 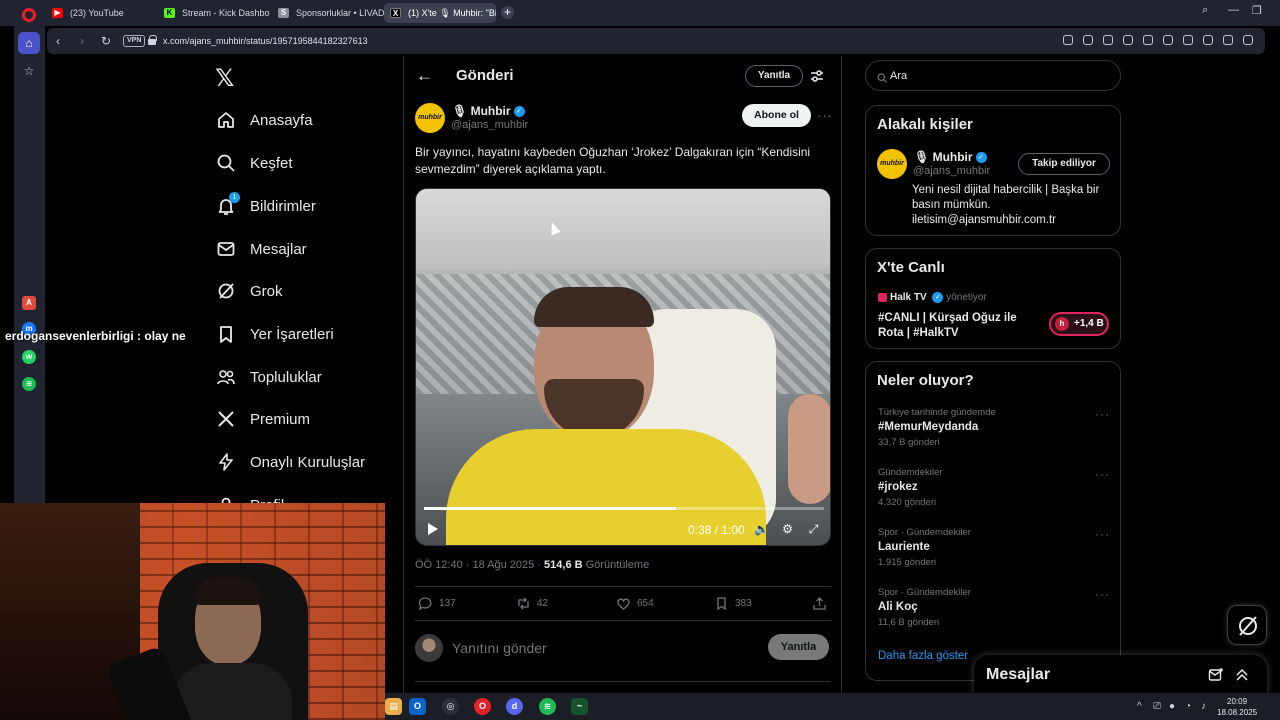 What do you see at coordinates (101, 13) in the screenshot?
I see `tab-youtube: ▶ (23) YouTube` at bounding box center [101, 13].